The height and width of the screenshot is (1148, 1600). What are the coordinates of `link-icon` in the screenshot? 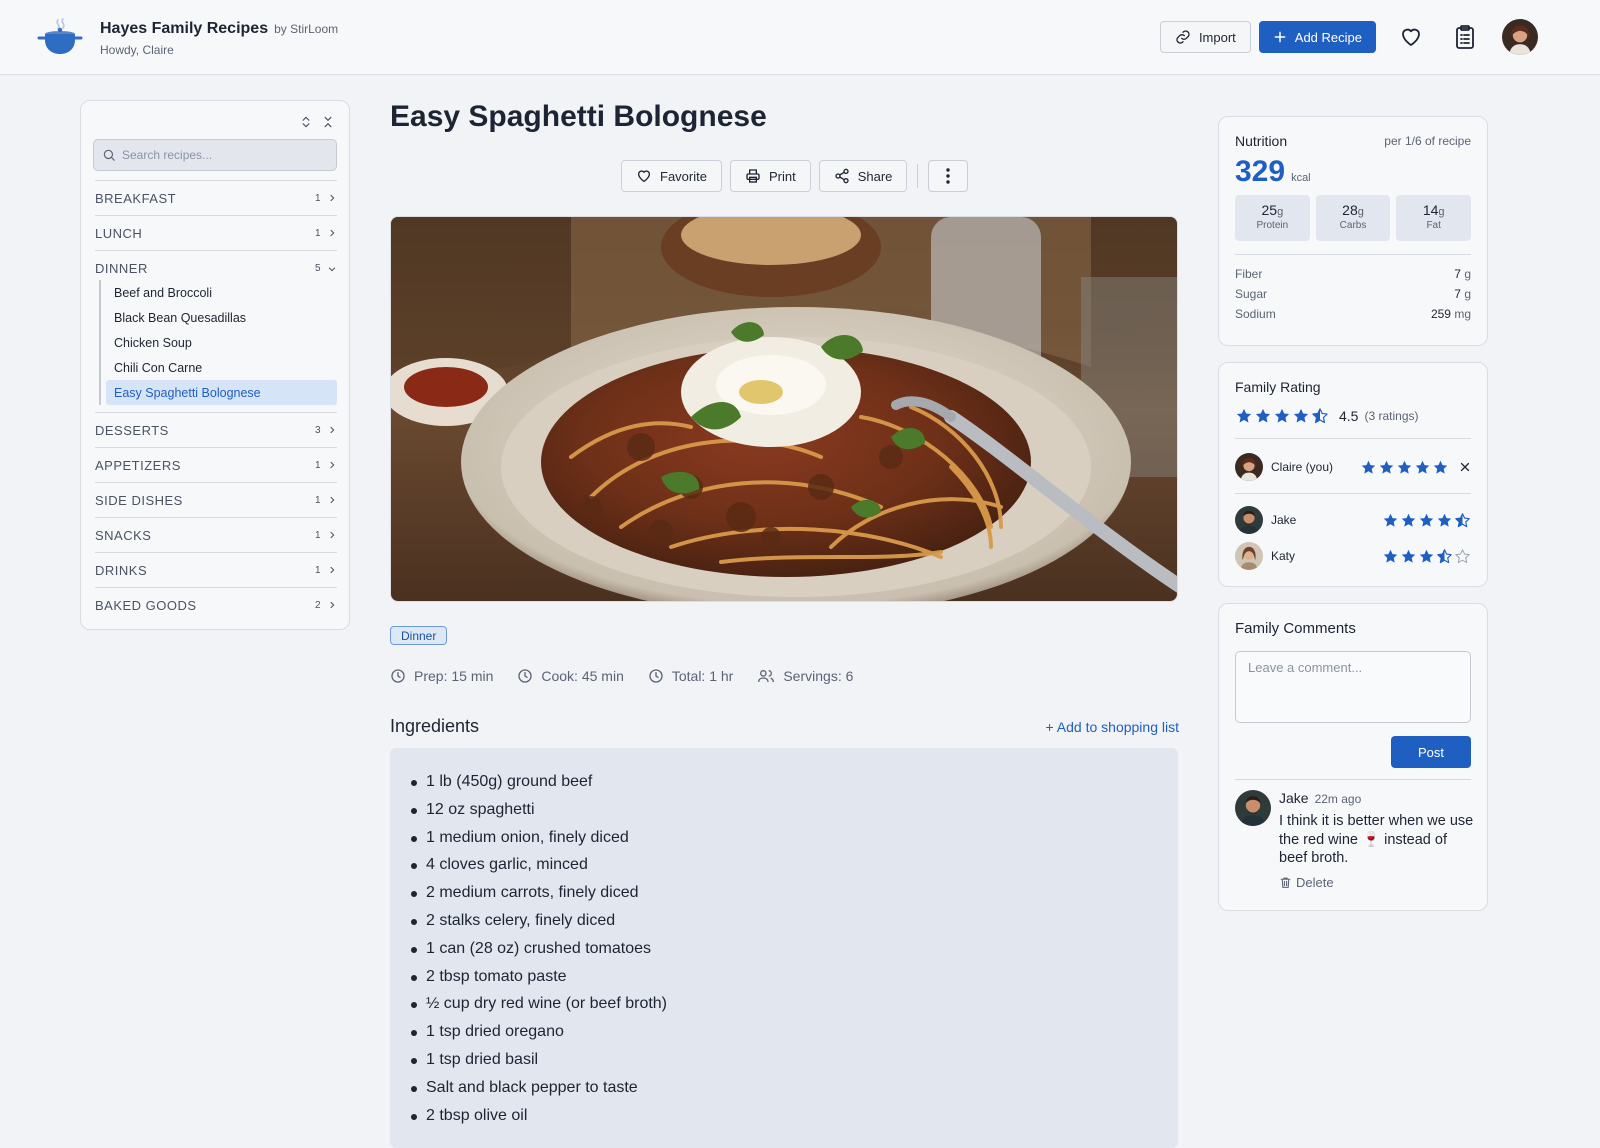 It's located at (1183, 37).